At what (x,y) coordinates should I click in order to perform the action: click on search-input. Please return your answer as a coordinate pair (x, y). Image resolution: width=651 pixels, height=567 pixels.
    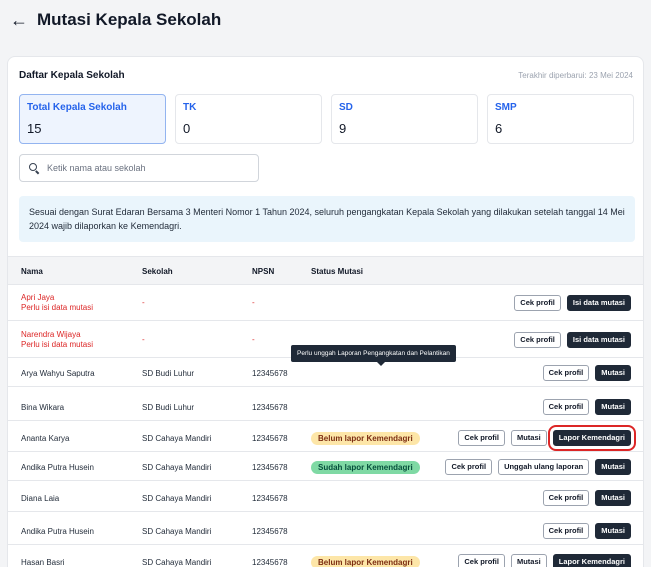
    Looking at the image, I should click on (147, 168).